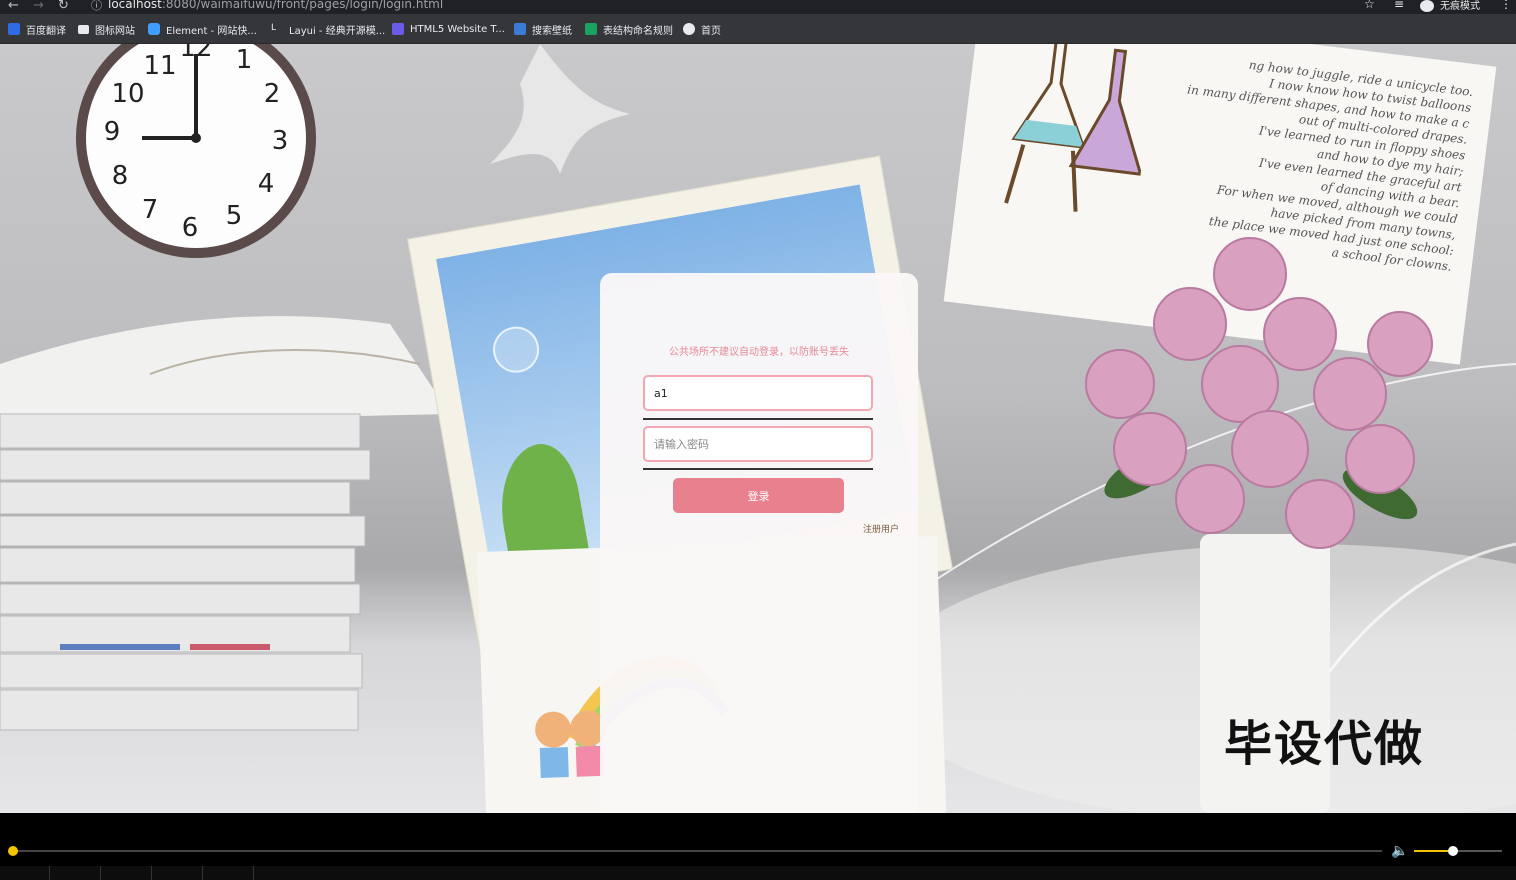  Describe the element at coordinates (46, 31) in the screenshot. I see `bookmark-label: 百度翻译` at that location.